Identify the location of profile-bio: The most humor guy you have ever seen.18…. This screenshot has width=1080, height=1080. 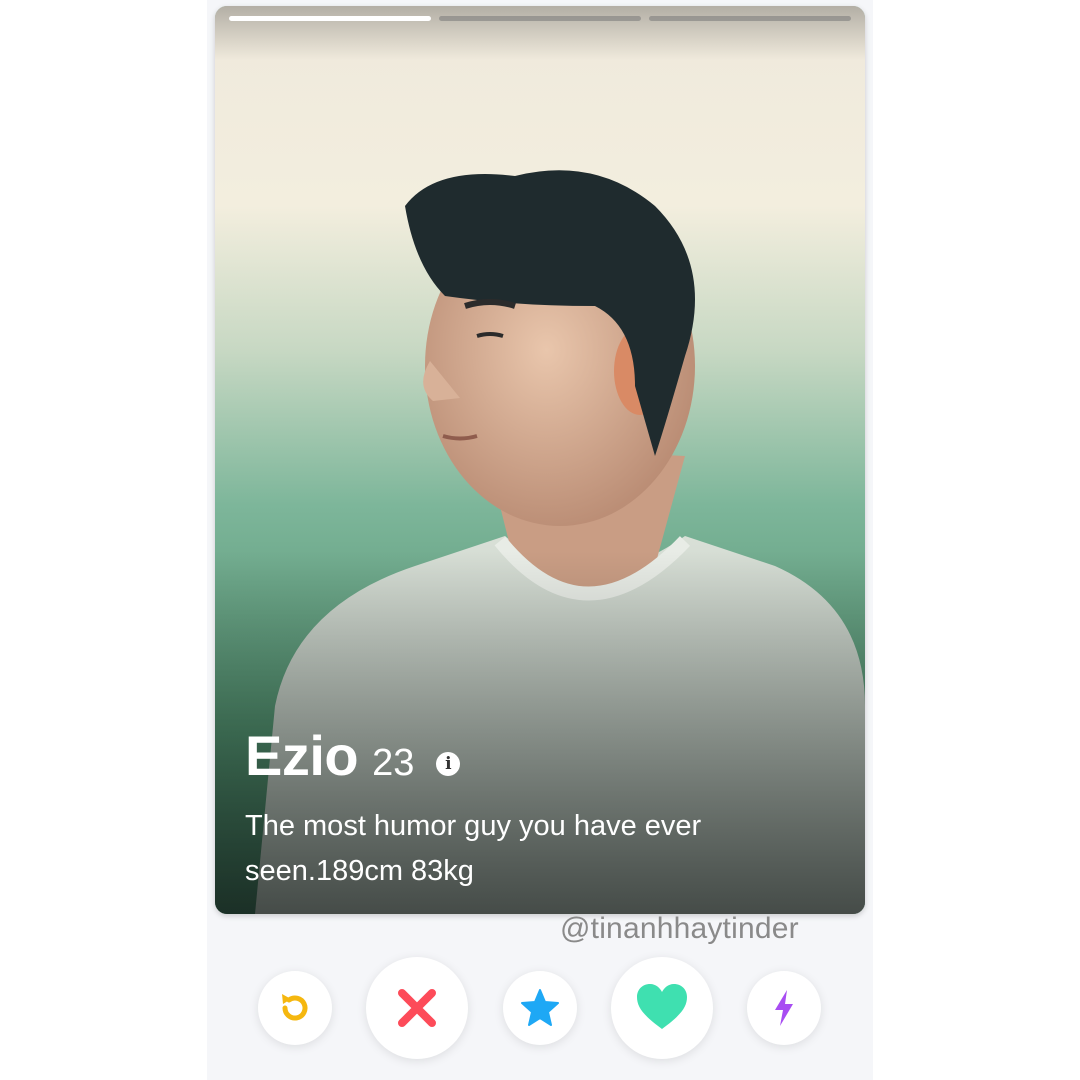
(473, 848).